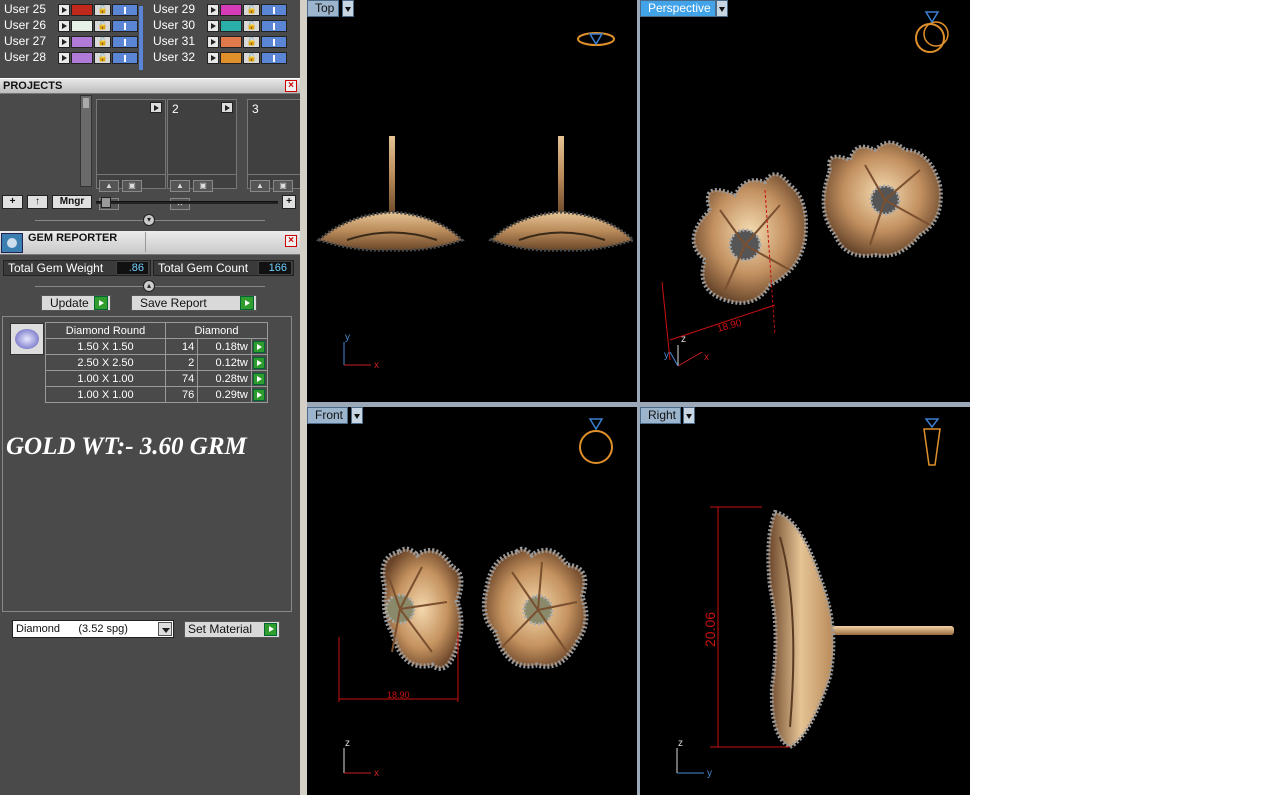 The width and height of the screenshot is (1274, 795). Describe the element at coordinates (270, 629) in the screenshot. I see `set-material-go-icon` at that location.